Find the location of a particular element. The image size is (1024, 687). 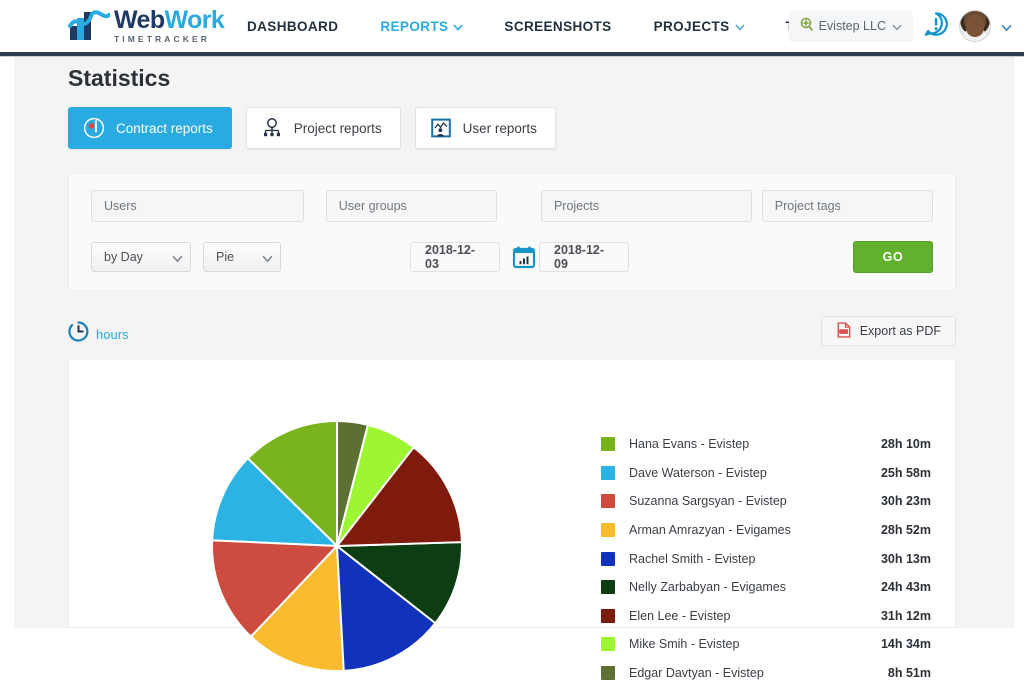

brand-tagline: TIMETRACKER is located at coordinates (162, 39).